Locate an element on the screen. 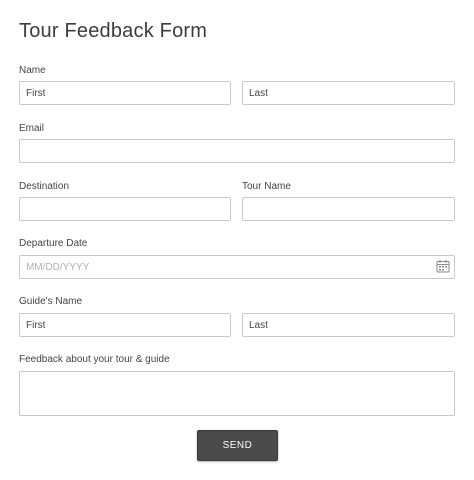 The width and height of the screenshot is (474, 480). departure-date-input is located at coordinates (237, 267).